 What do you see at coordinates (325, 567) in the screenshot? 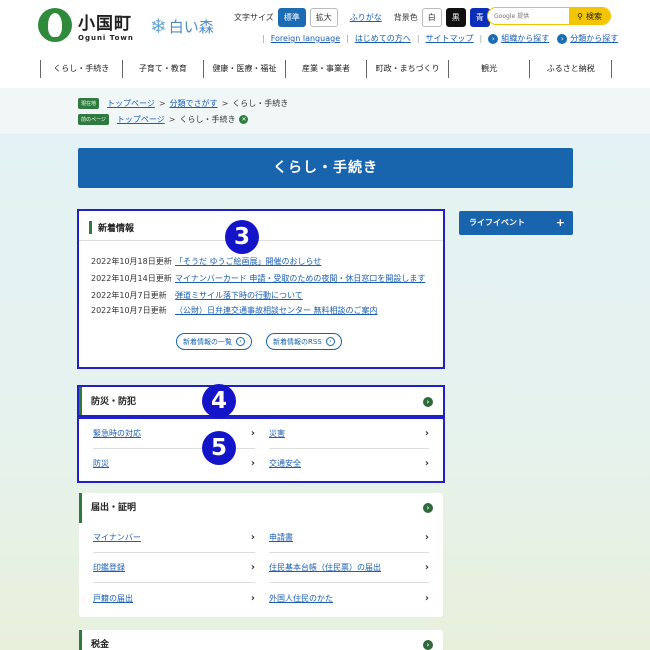
I see `item-link: 住民基本台帳（住民票）の届出` at bounding box center [325, 567].